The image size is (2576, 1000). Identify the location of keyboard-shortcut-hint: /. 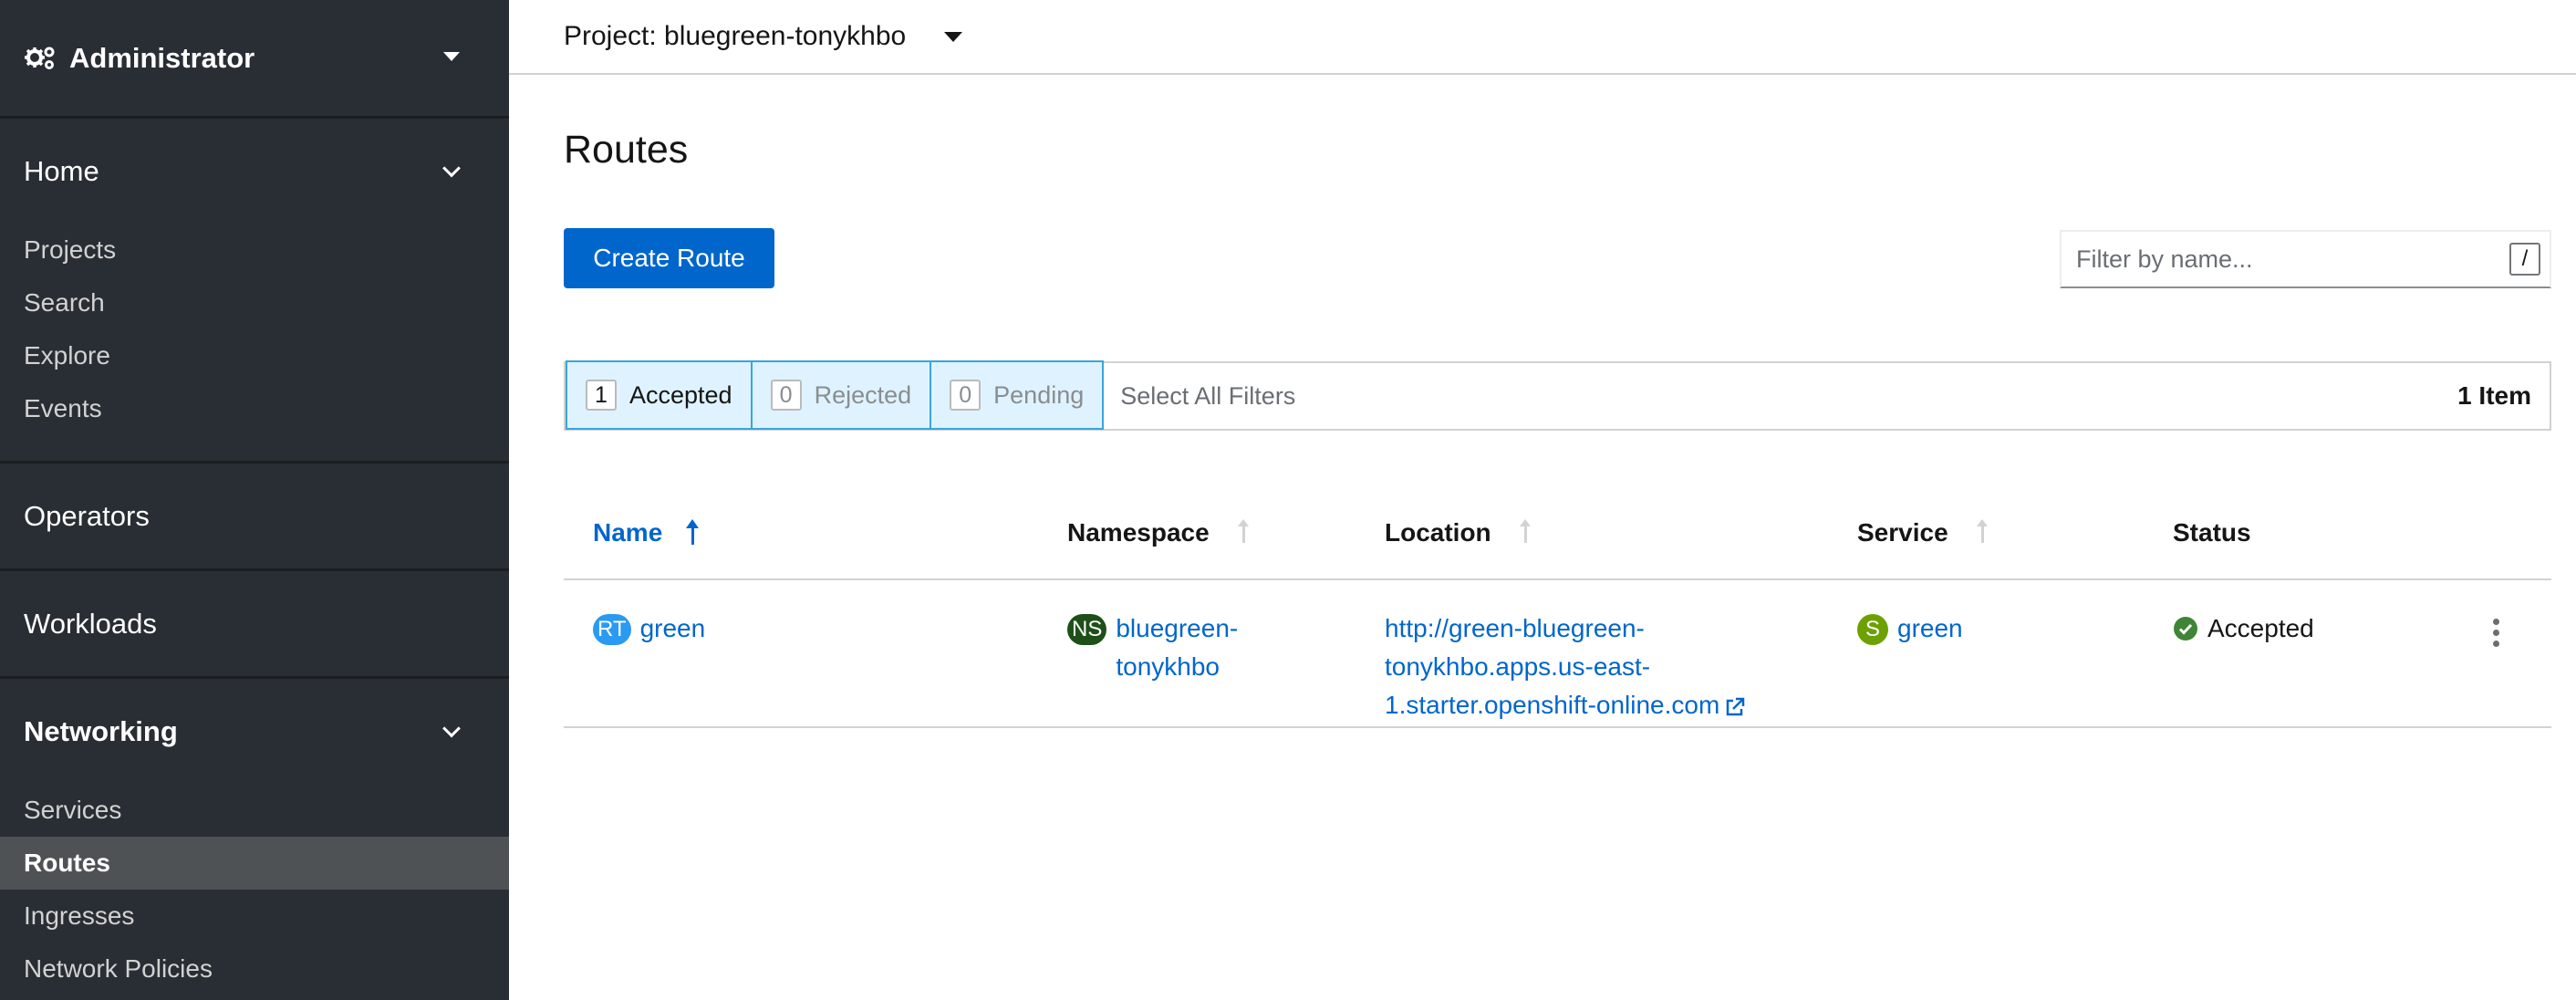
(2524, 260).